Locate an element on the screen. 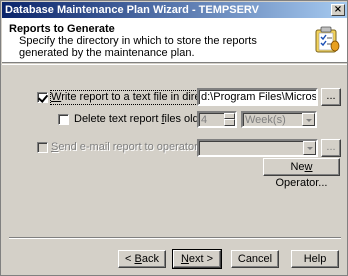  next-button: Next > is located at coordinates (197, 259).